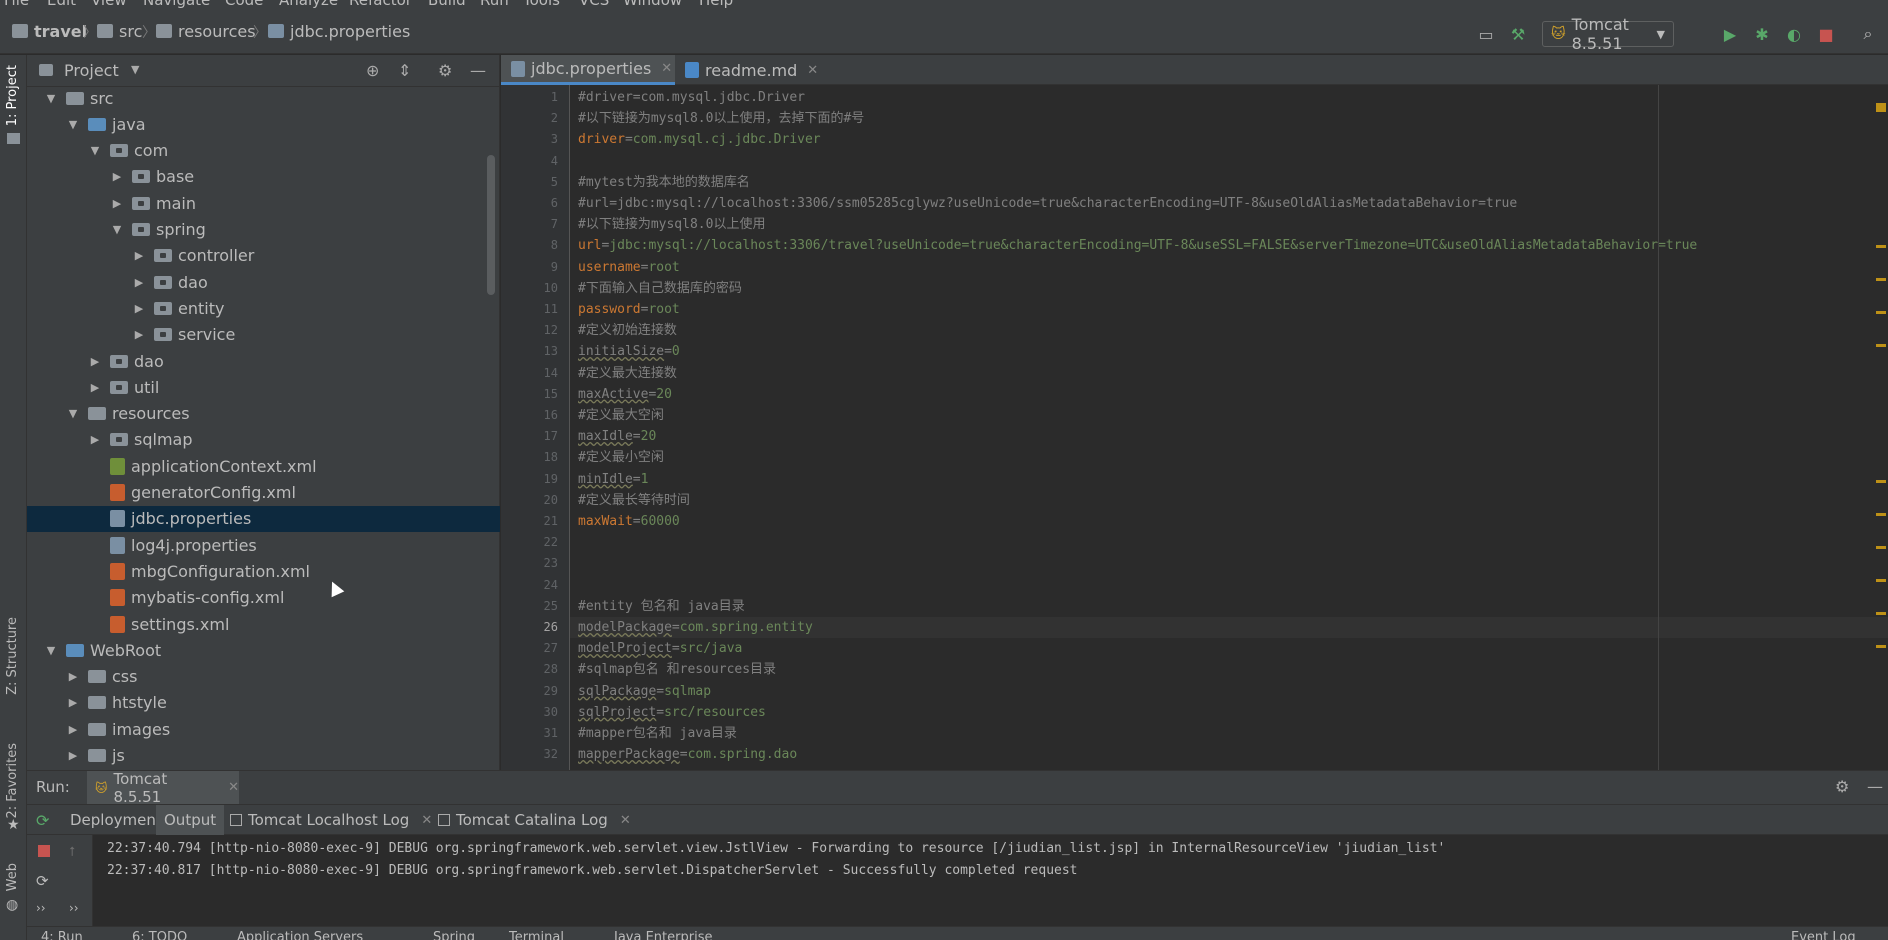  I want to click on restore-icon: ⟳, so click(42, 881).